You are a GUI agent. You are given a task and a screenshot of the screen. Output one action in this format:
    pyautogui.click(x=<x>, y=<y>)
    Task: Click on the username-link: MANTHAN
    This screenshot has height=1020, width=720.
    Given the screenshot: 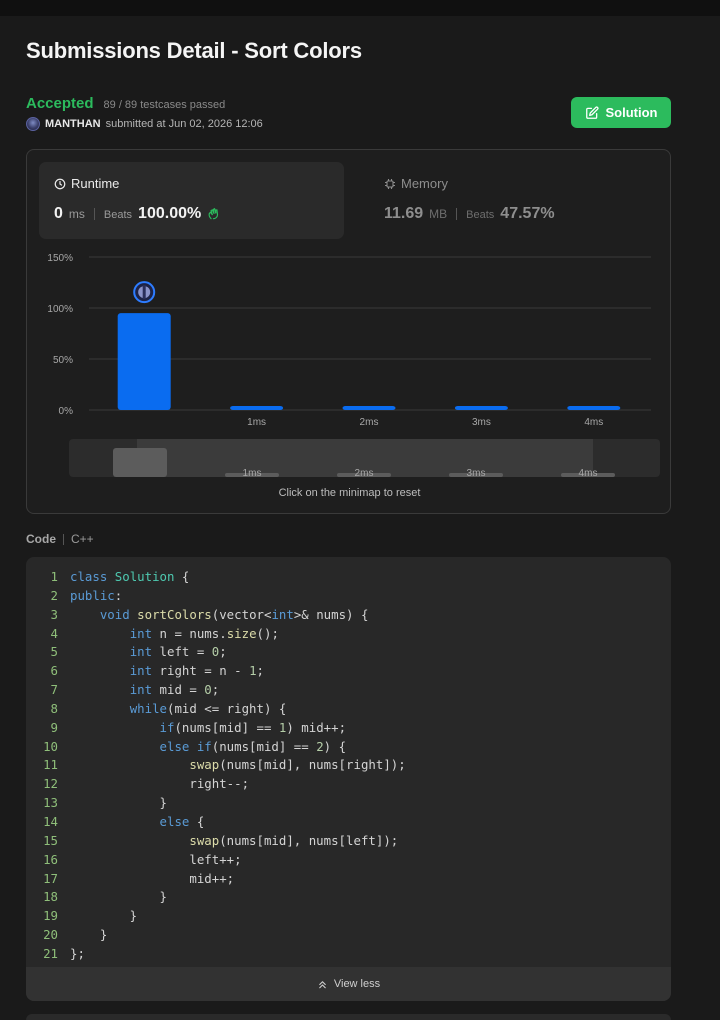 What is the action you would take?
    pyautogui.click(x=73, y=124)
    